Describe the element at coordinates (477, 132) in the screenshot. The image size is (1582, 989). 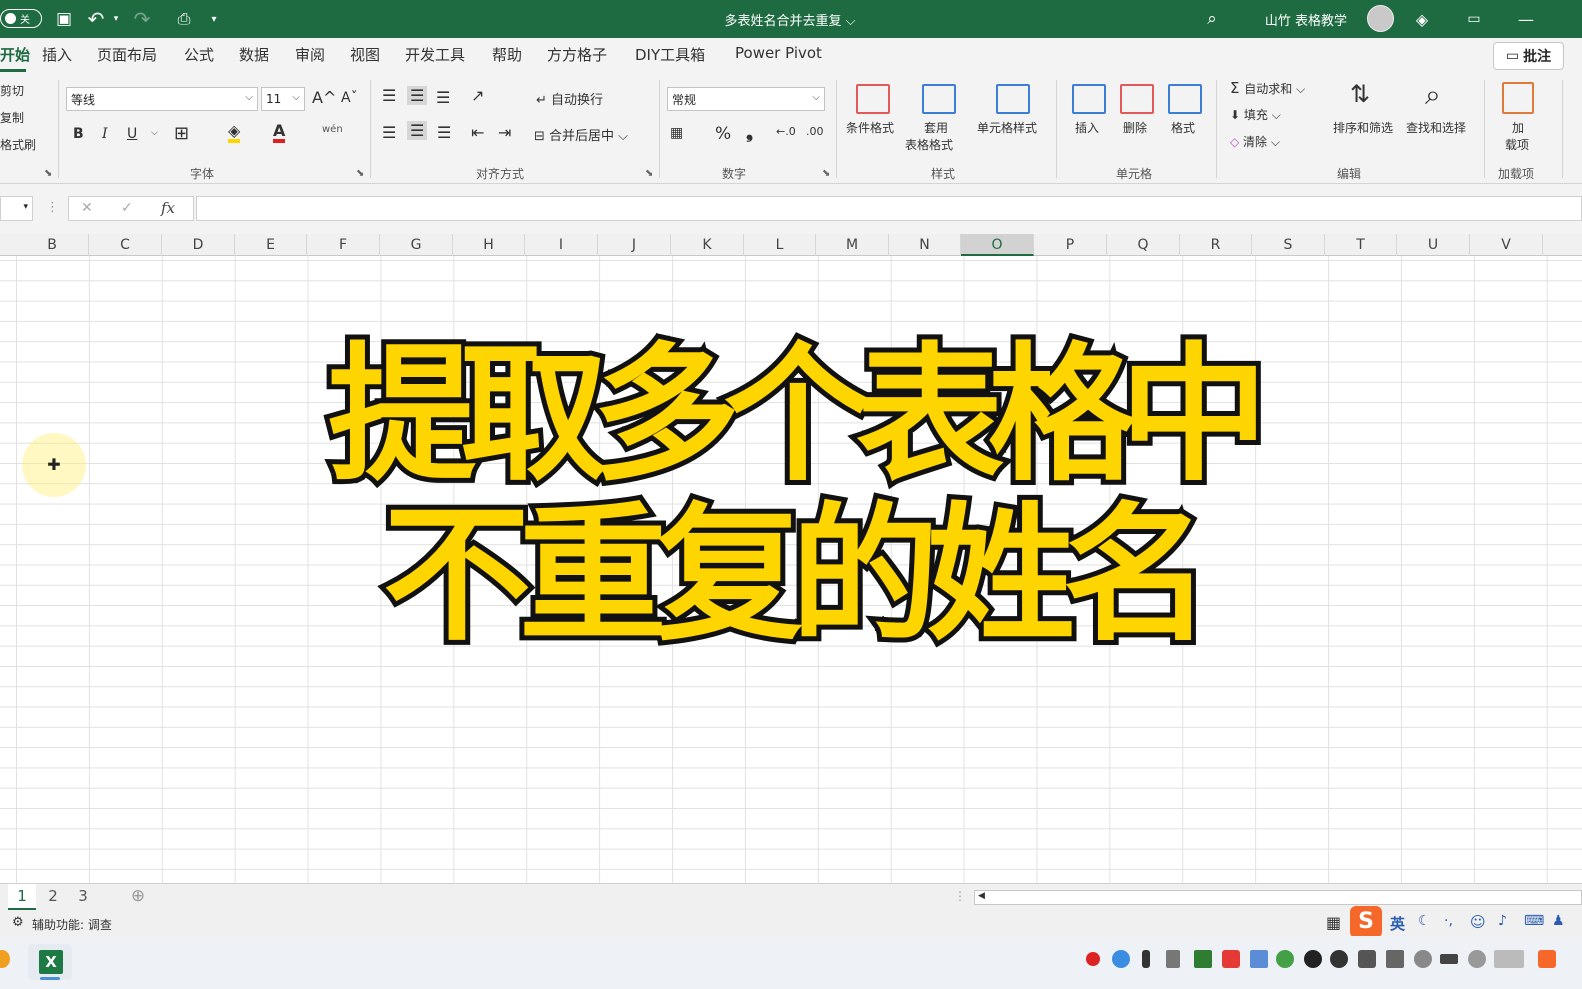
I see `decrease-indent-icon: ⇤` at that location.